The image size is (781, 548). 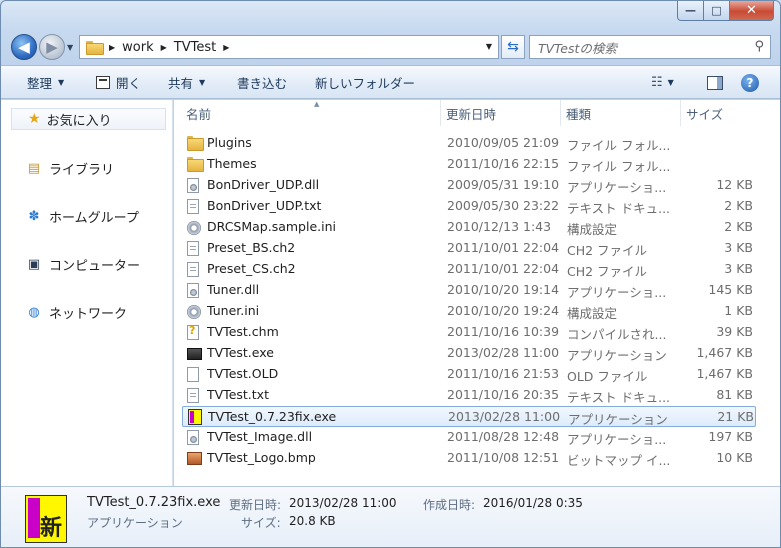 I want to click on file-name: Tuner.ini, so click(x=233, y=310).